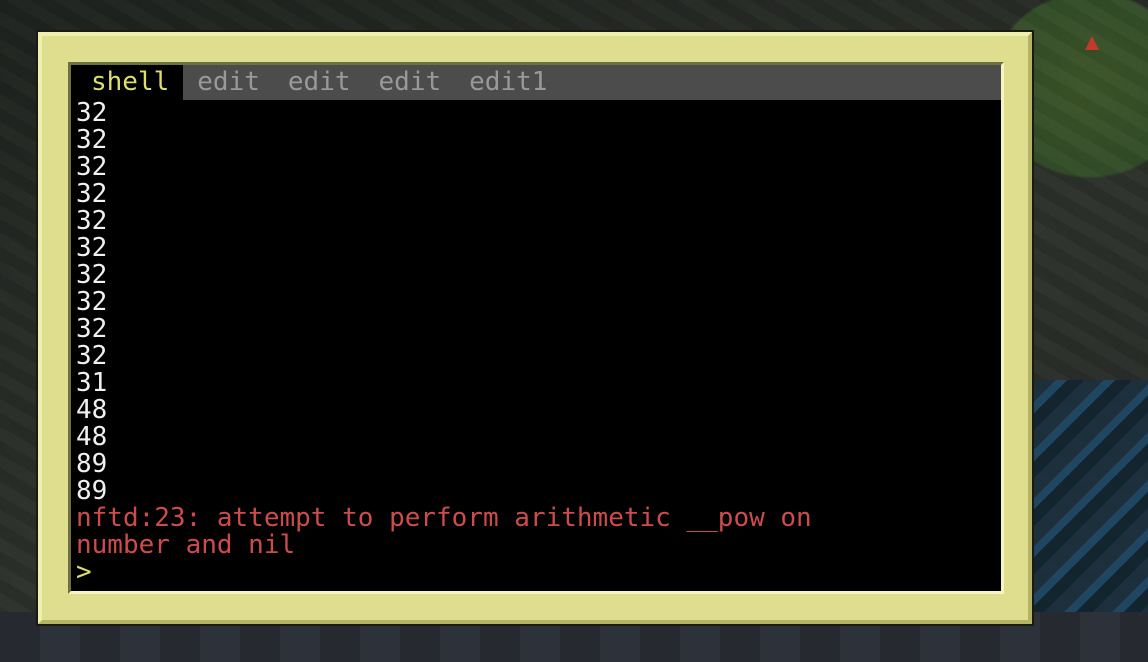  I want to click on shell-prompt: >, so click(538, 572).